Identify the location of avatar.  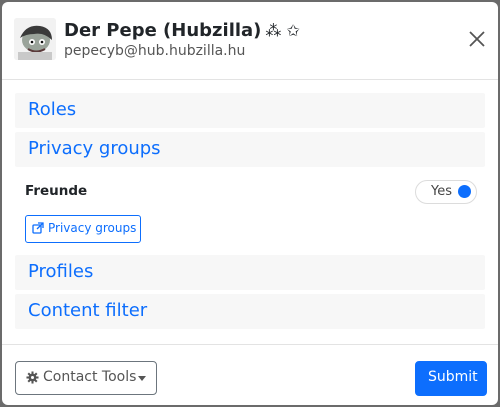
(35, 39).